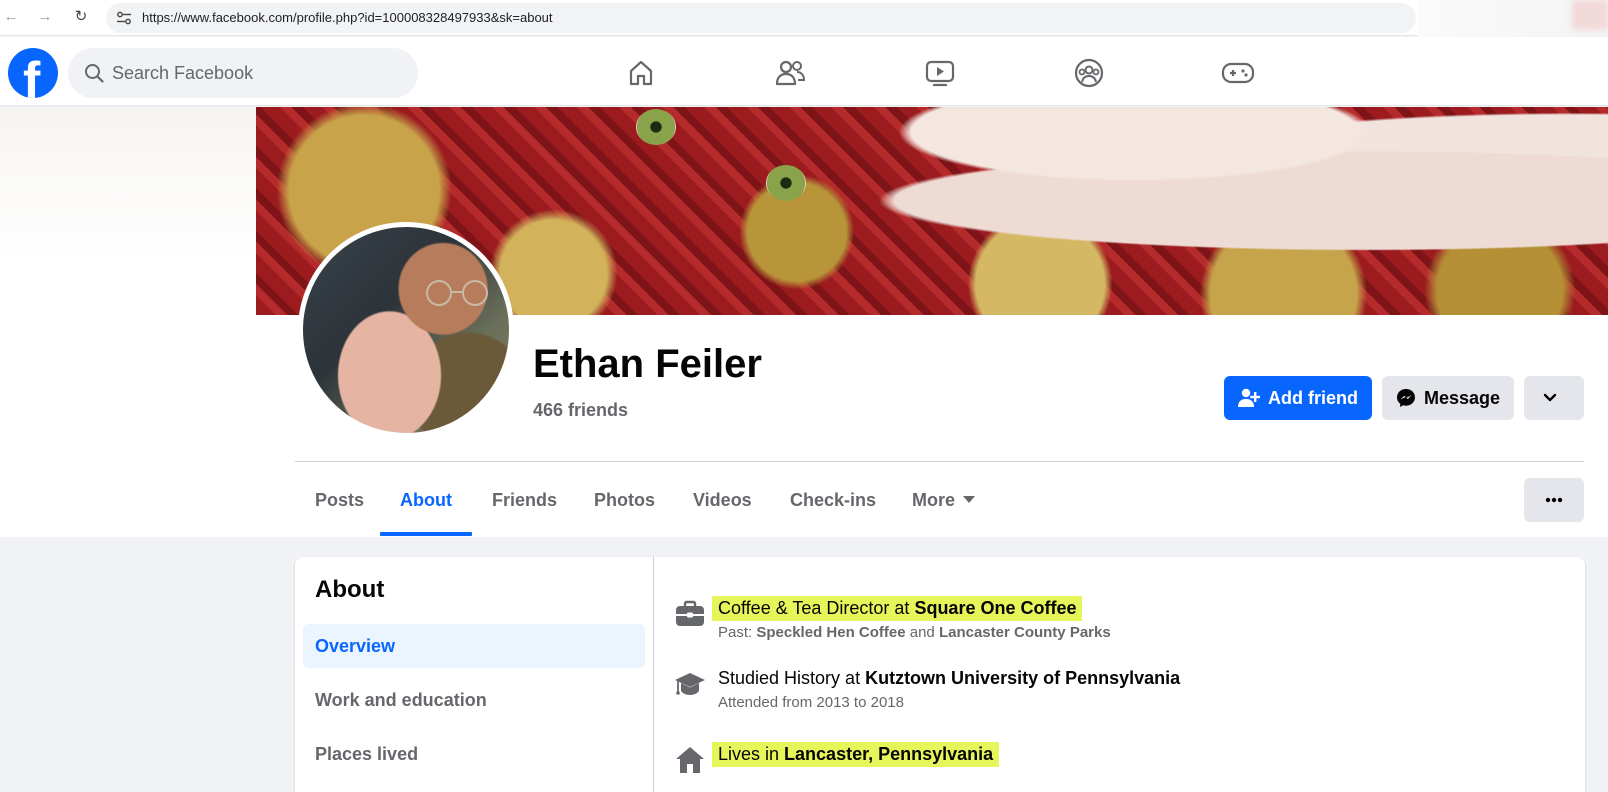 Image resolution: width=1608 pixels, height=792 pixels. I want to click on groups-icon, so click(1089, 73).